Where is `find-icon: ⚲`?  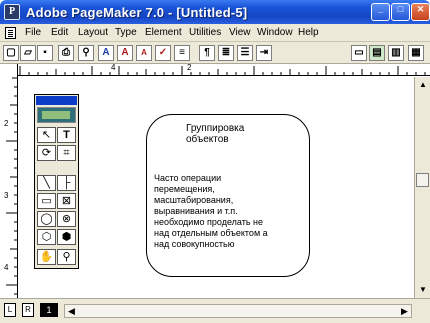
find-icon: ⚲ is located at coordinates (86, 53).